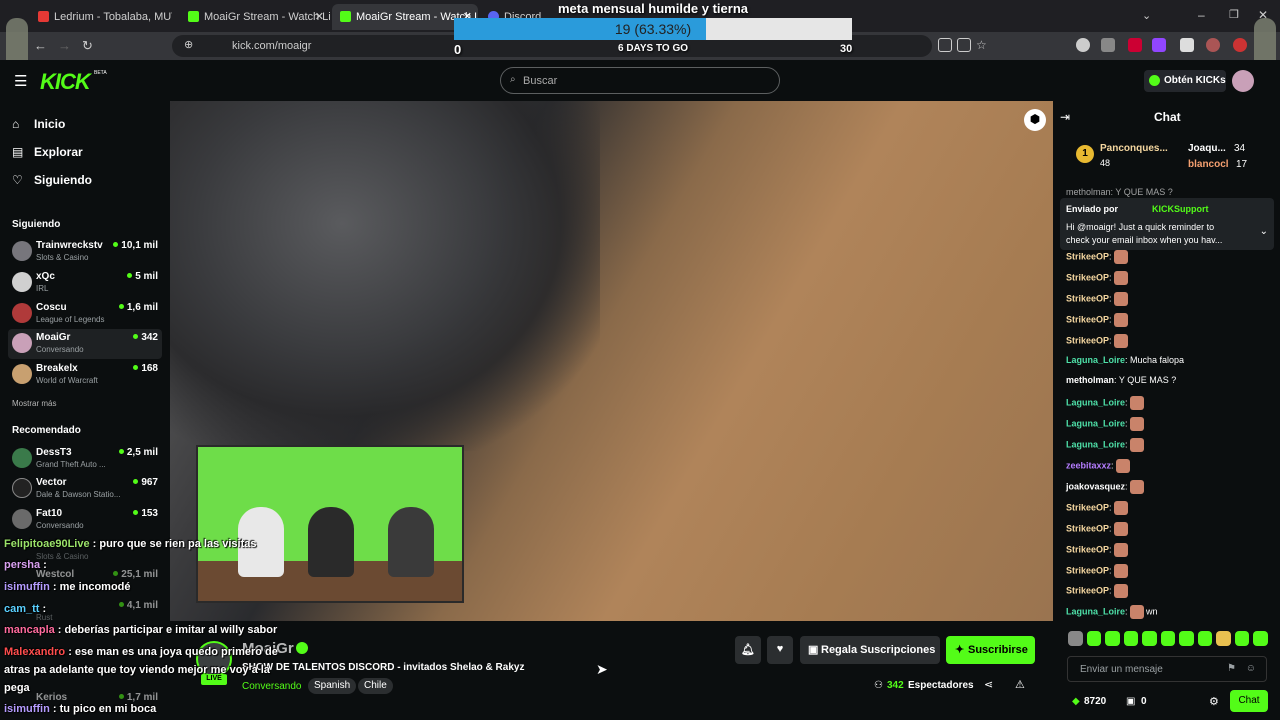 The width and height of the screenshot is (1280, 720). What do you see at coordinates (85, 252) in the screenshot?
I see `sidebar-item-channel: Trainwreckstv Slots & Casino 10,1 mil` at bounding box center [85, 252].